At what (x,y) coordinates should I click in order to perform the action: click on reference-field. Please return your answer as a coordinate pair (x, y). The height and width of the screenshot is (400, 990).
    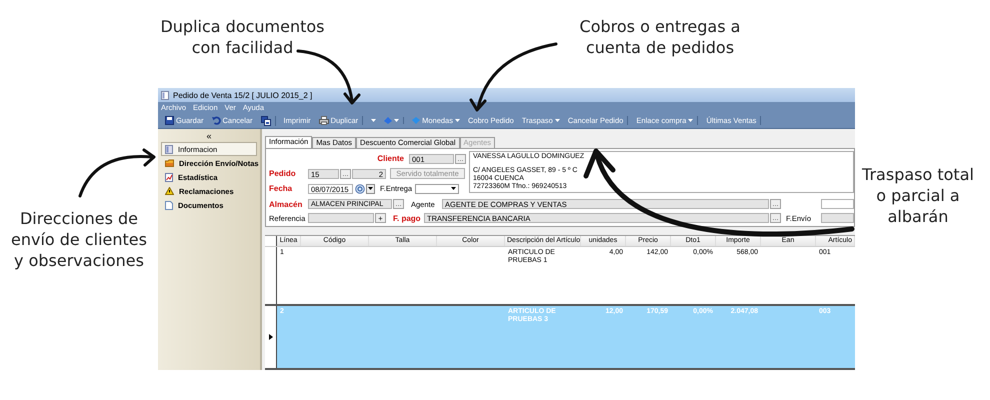
    Looking at the image, I should click on (341, 218).